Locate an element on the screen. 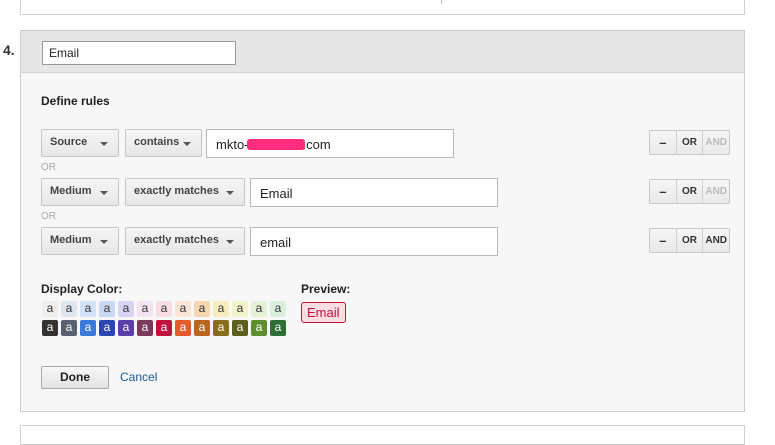 The width and height of the screenshot is (775, 445). rule-3-logic-buttons: – OR AND is located at coordinates (689, 240).